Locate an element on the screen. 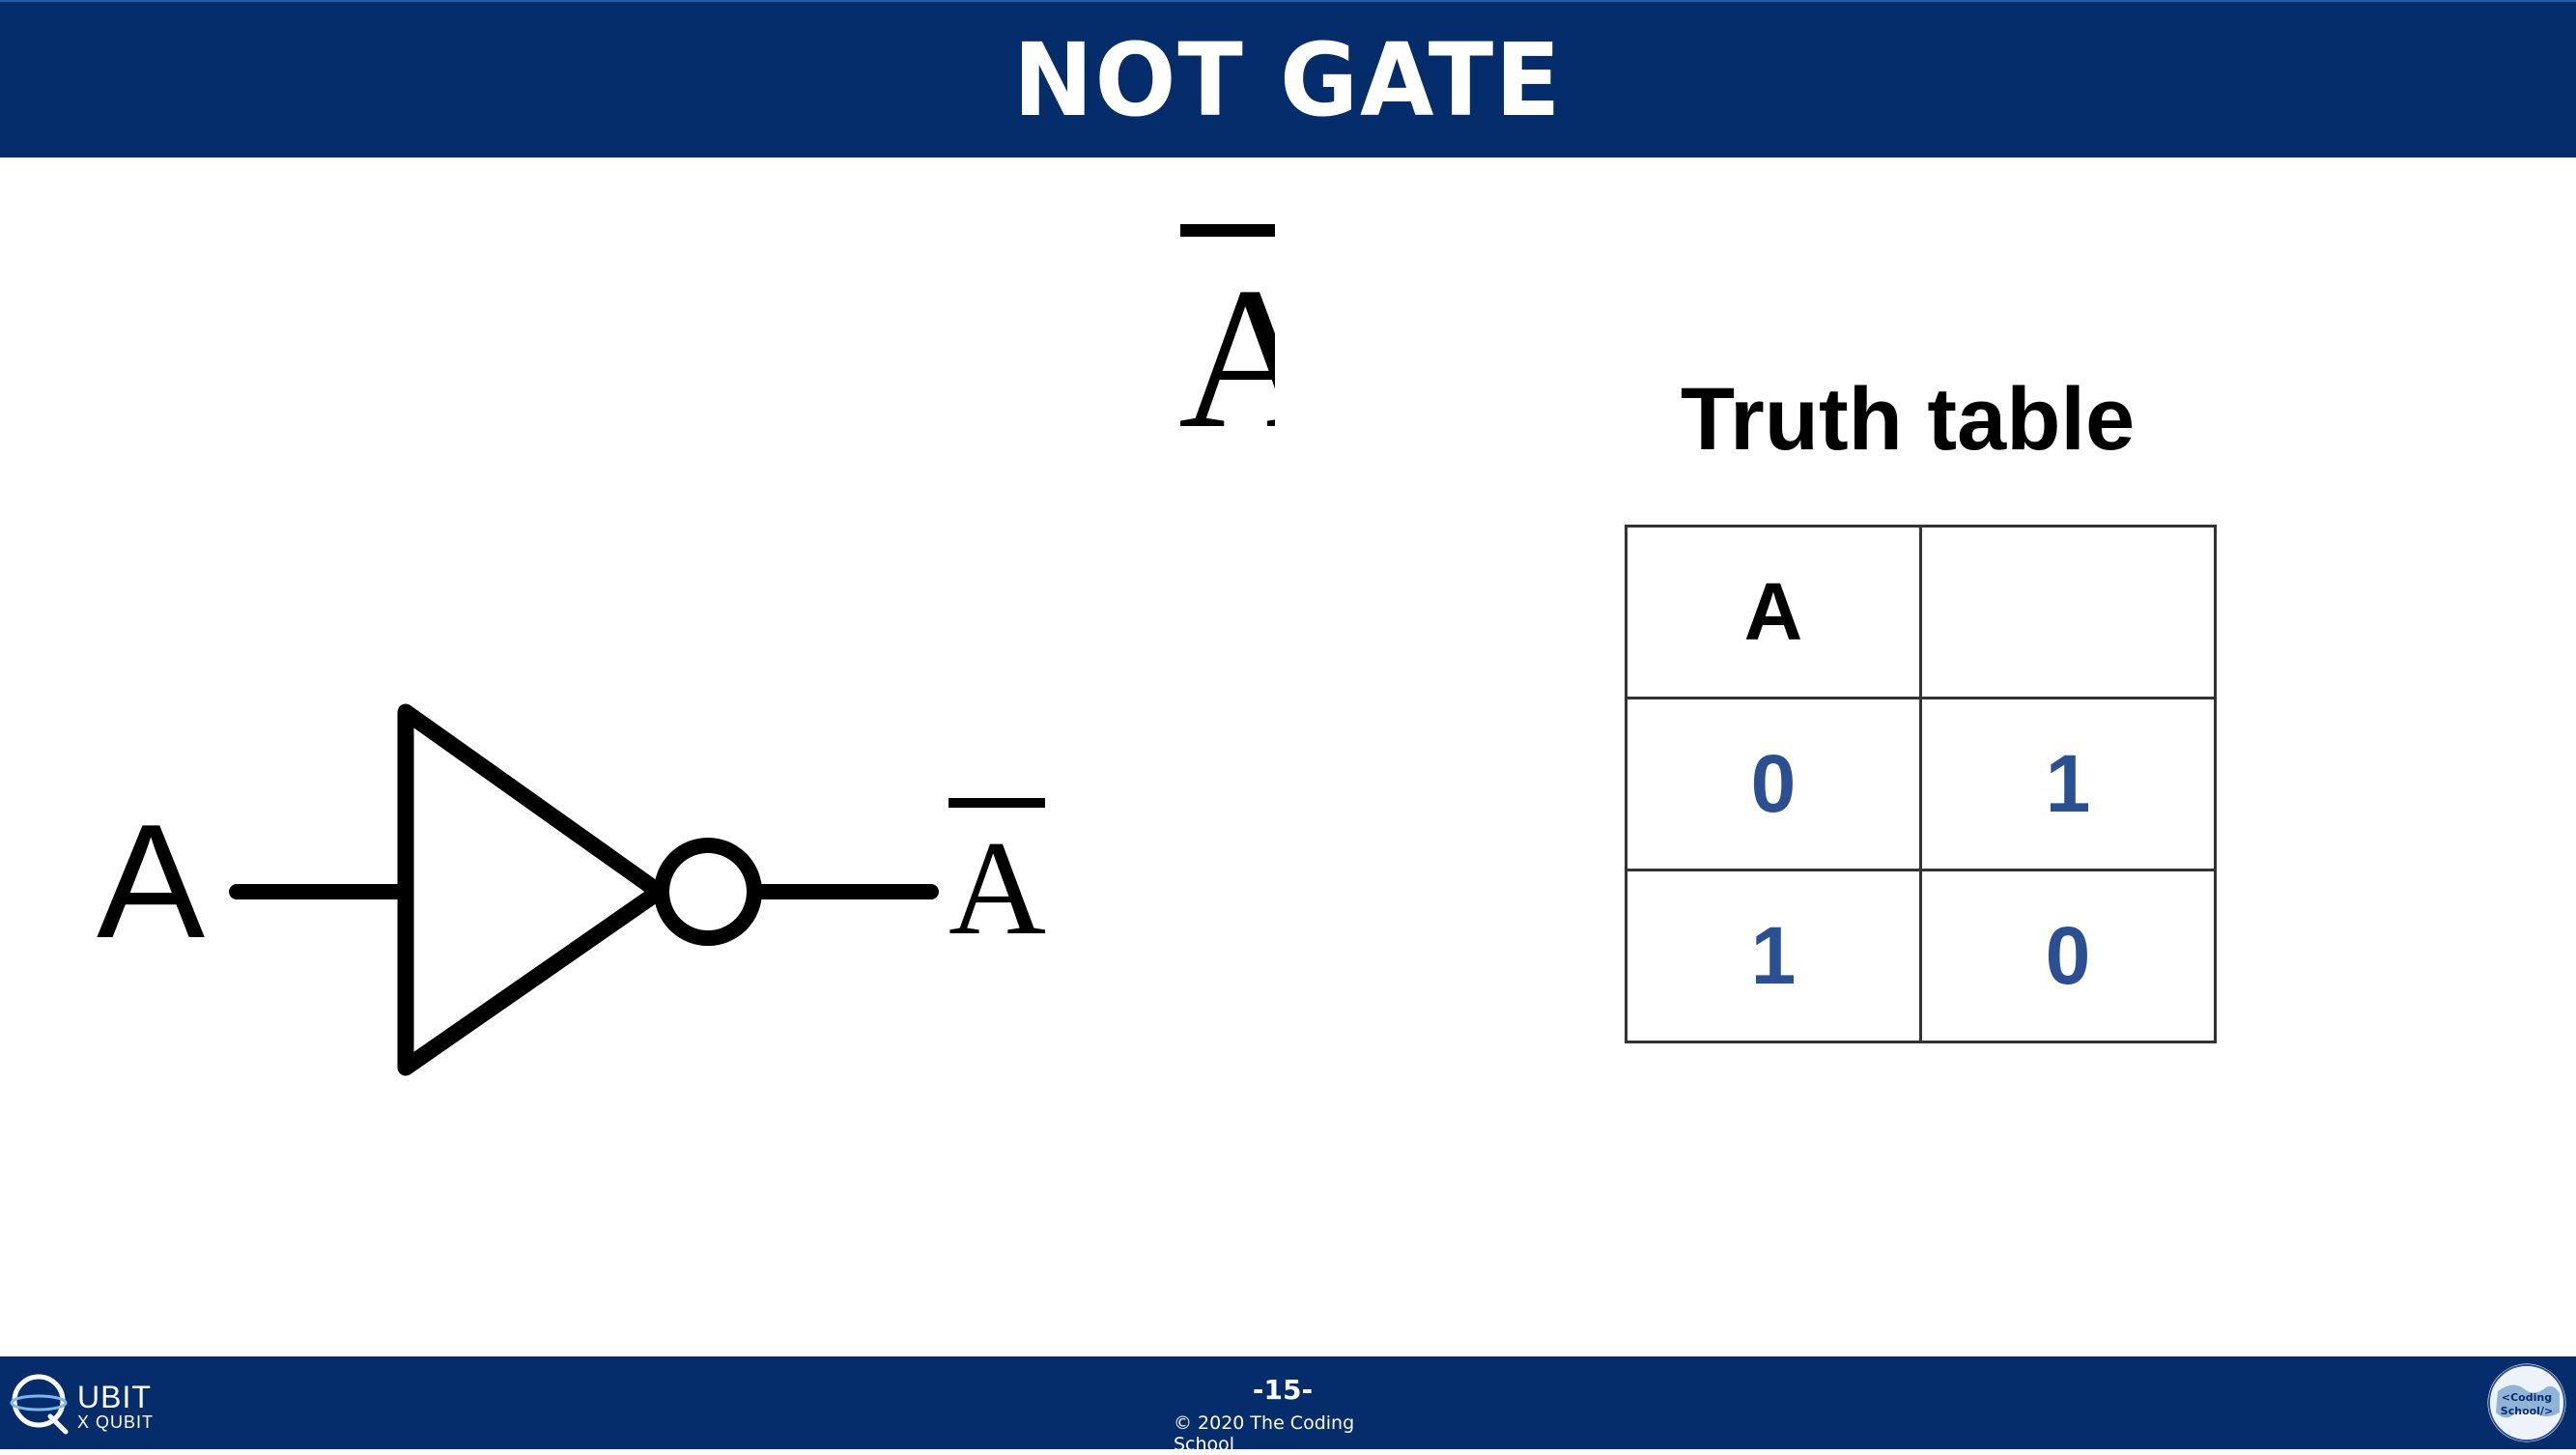  slide-title: NOT GATE is located at coordinates (1288, 80).